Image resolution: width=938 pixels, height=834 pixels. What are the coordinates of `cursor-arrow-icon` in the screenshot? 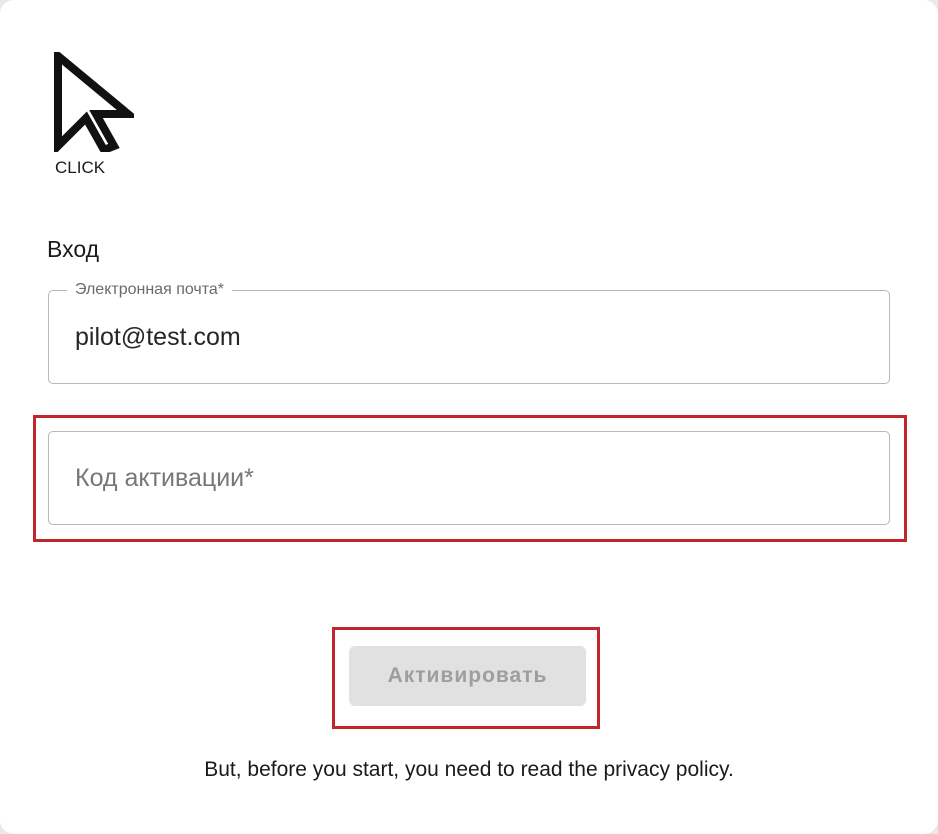 It's located at (94, 102).